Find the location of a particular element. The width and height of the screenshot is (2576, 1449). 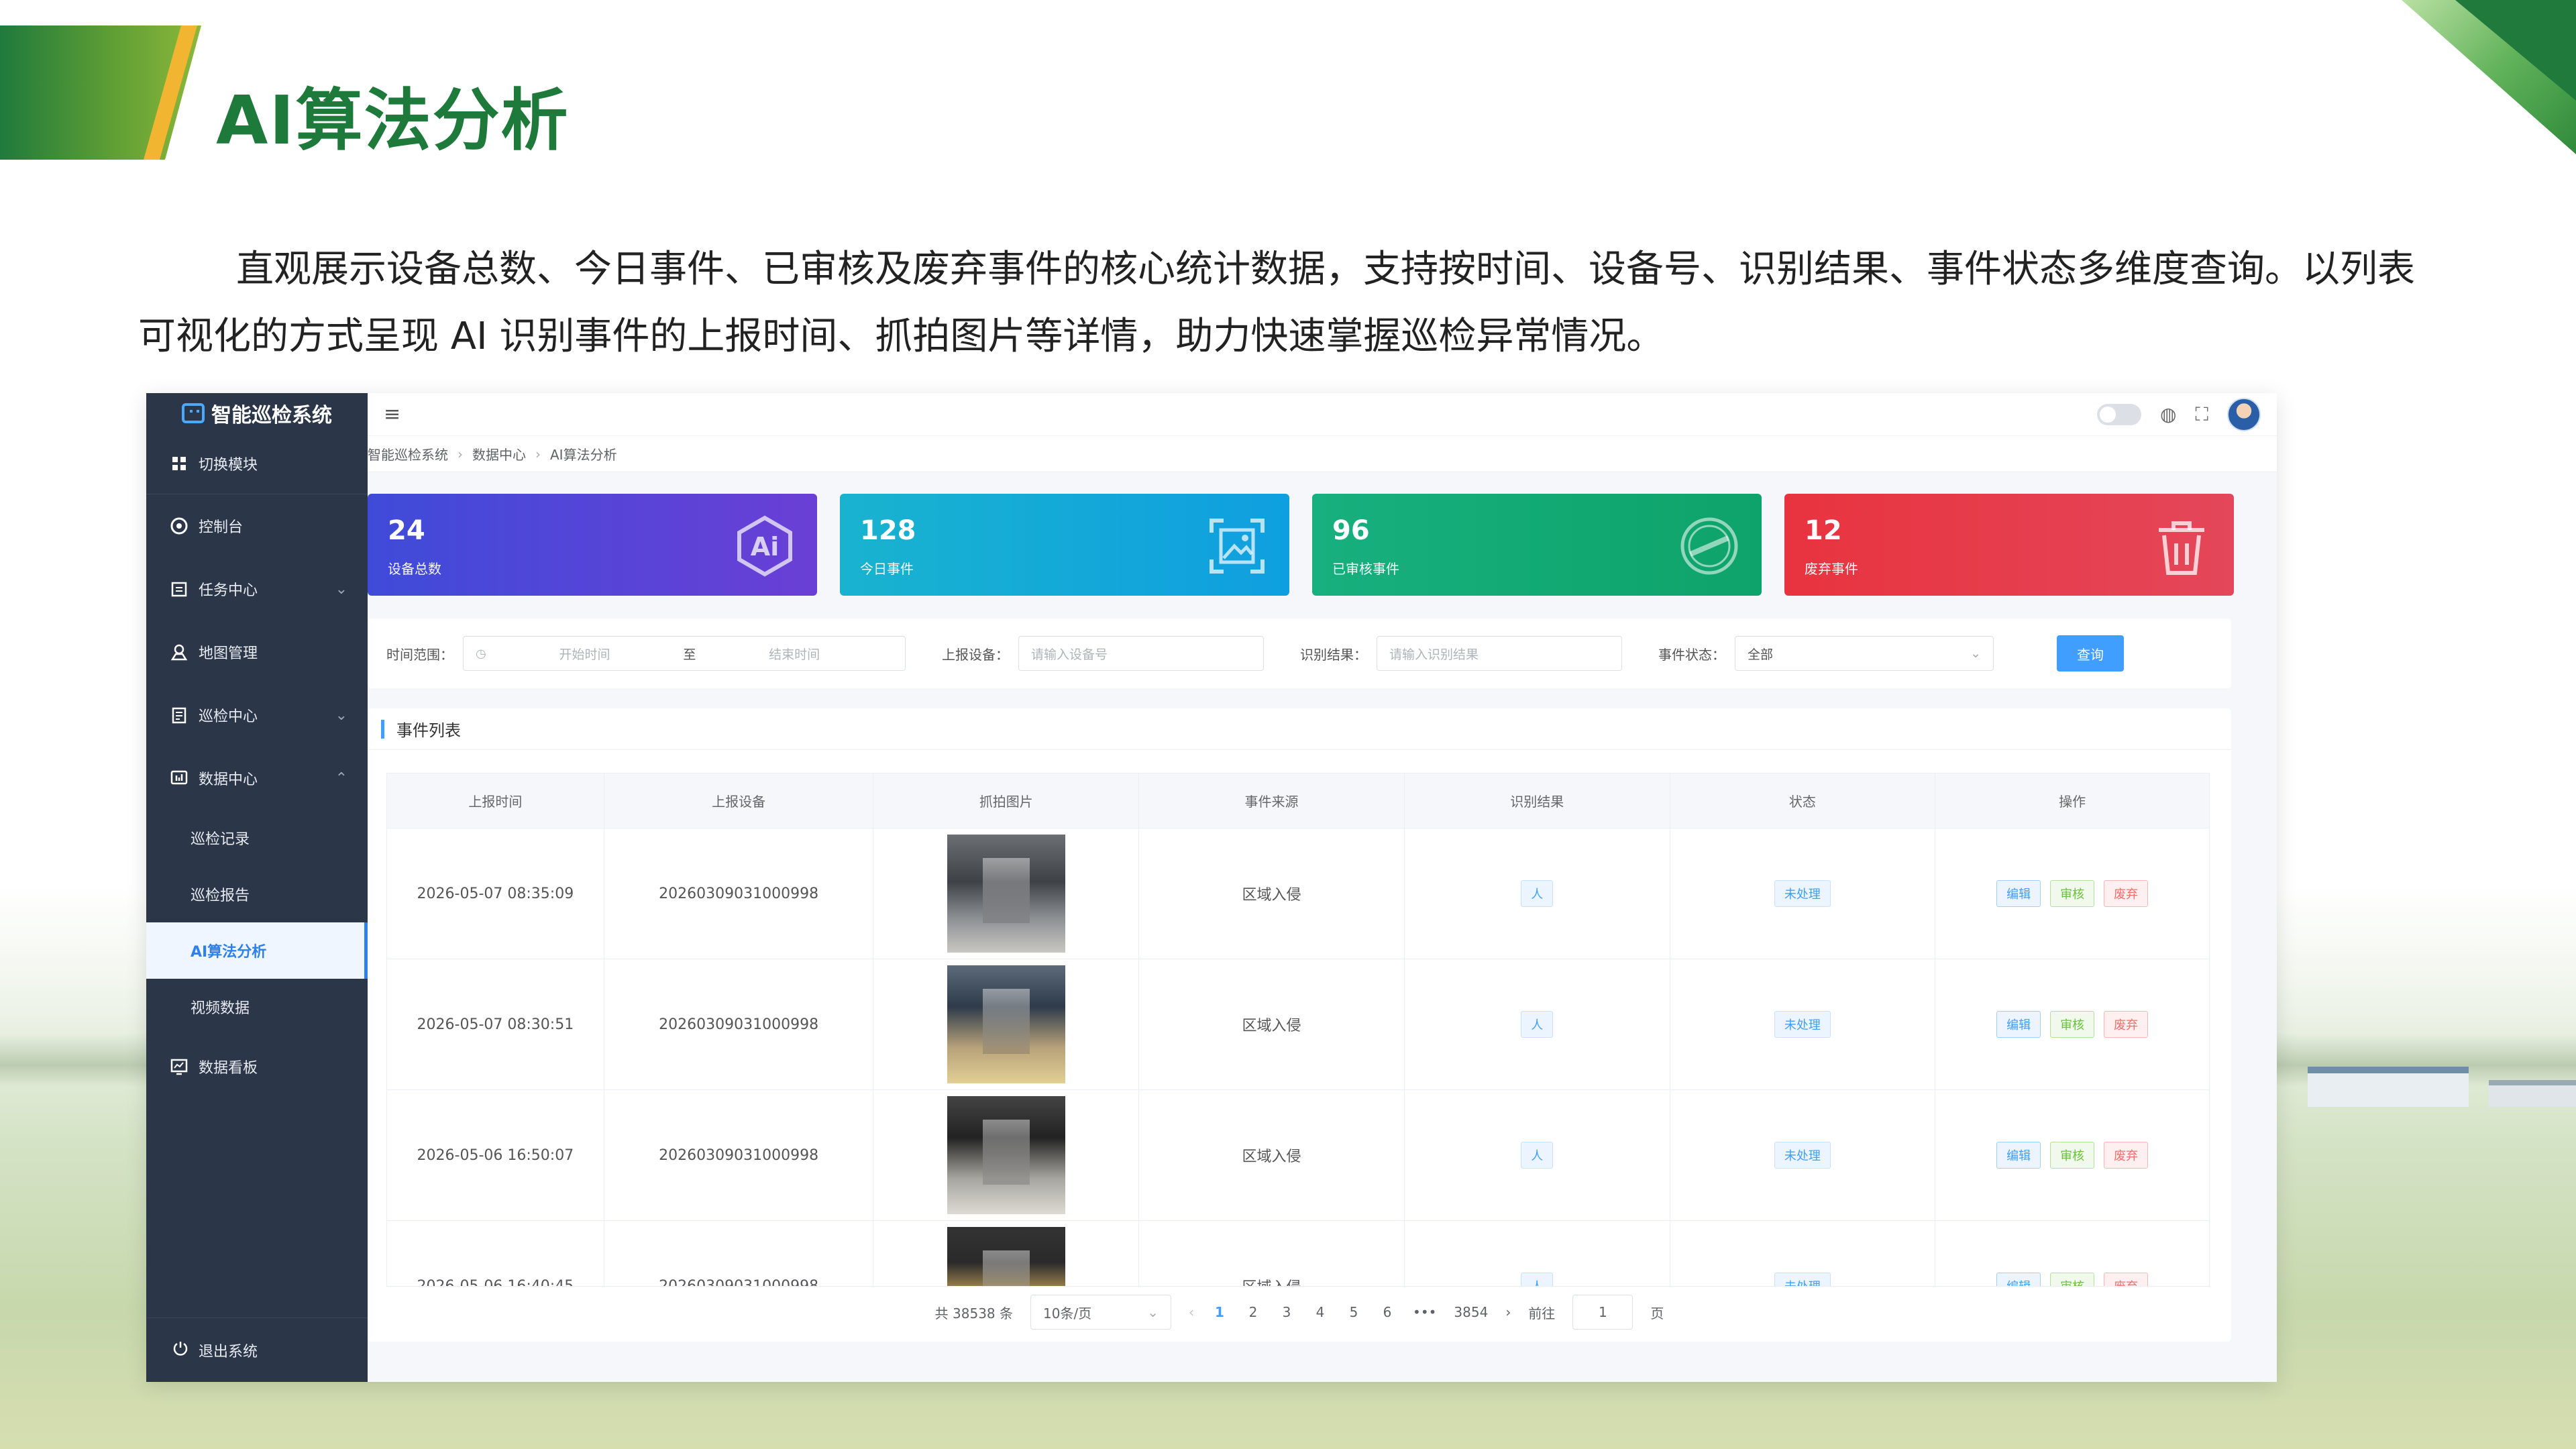

chevron-up-icon: ⌃ is located at coordinates (341, 778).